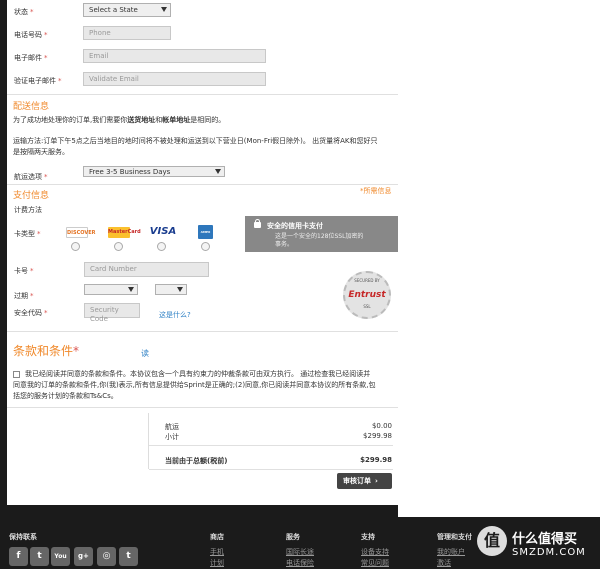 This screenshot has width=600, height=569. What do you see at coordinates (368, 537) in the screenshot?
I see `footer-support-title: 支持` at bounding box center [368, 537].